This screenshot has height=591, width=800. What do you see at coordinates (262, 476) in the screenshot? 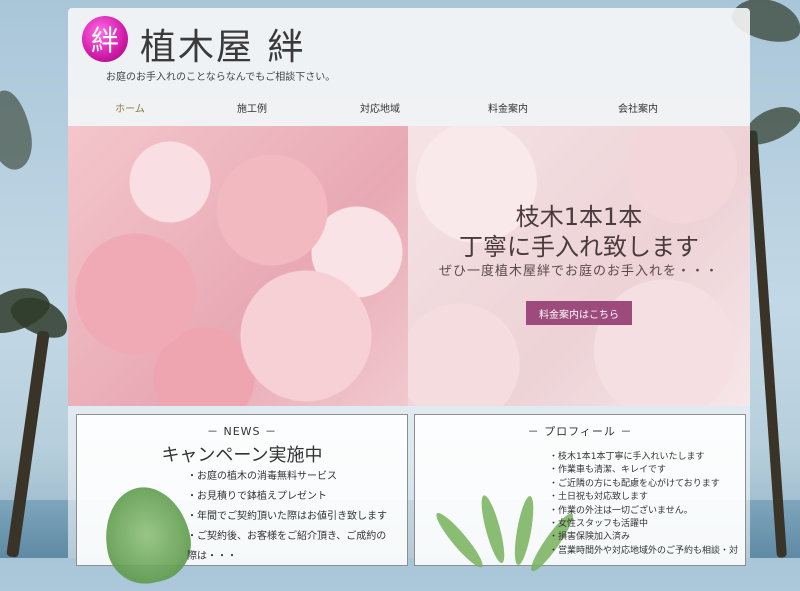
I see `list-item: ・お庭の植木の消毒無料サービス` at bounding box center [262, 476].